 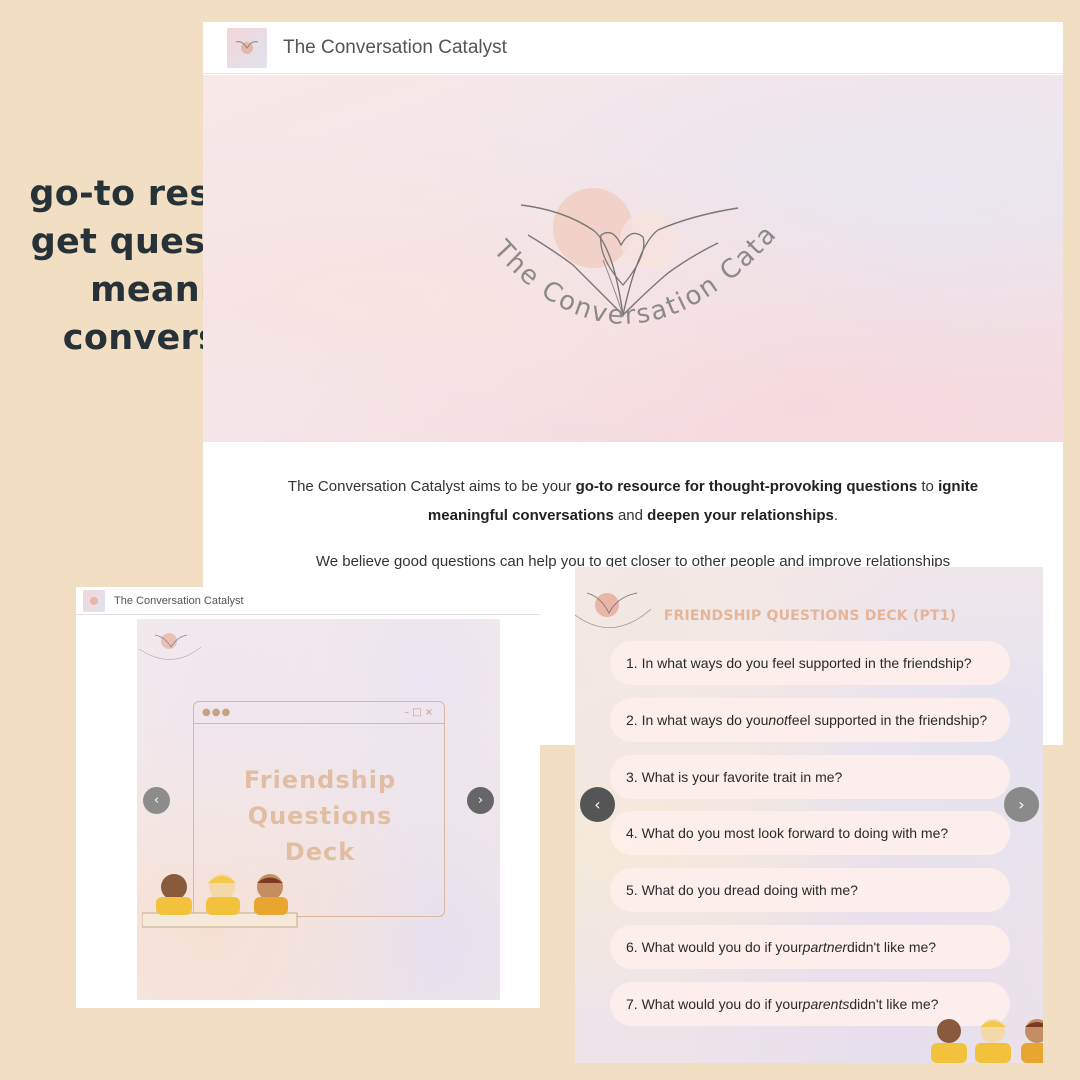 I want to click on window-controls-icon: –□×, so click(x=420, y=712).